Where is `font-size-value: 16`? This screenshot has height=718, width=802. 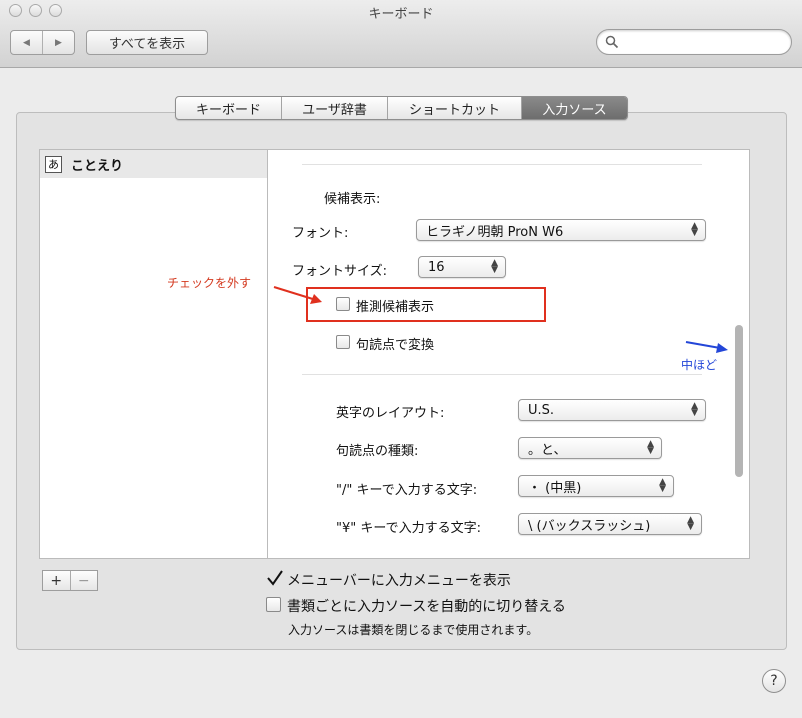
font-size-value: 16 is located at coordinates (436, 267).